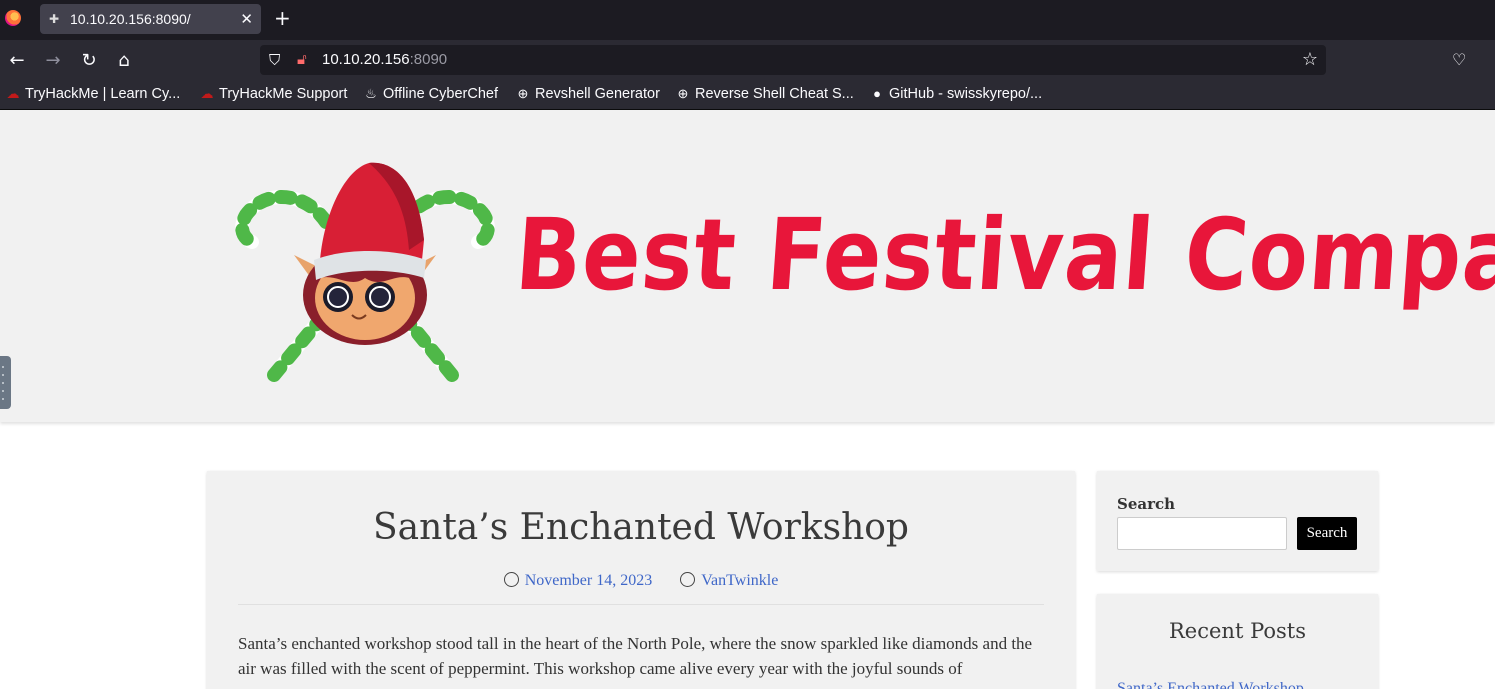 This screenshot has width=1495, height=689. What do you see at coordinates (283, 94) in the screenshot?
I see `bookmark-label: TryHackMe Support` at bounding box center [283, 94].